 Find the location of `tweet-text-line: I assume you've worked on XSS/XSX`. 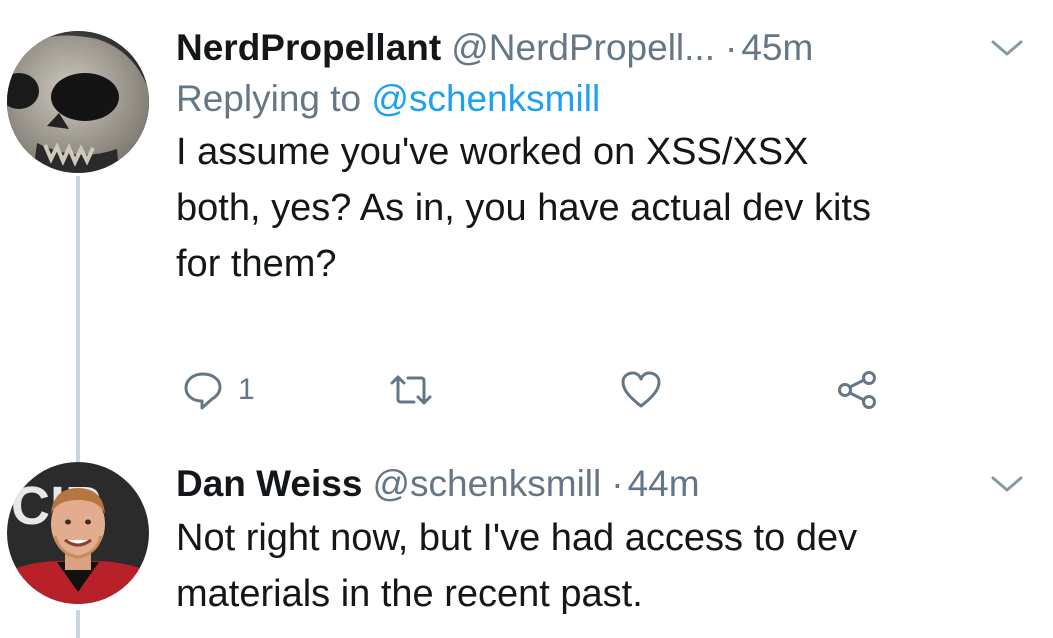

tweet-text-line: I assume you've worked on XSS/XSX is located at coordinates (492, 152).